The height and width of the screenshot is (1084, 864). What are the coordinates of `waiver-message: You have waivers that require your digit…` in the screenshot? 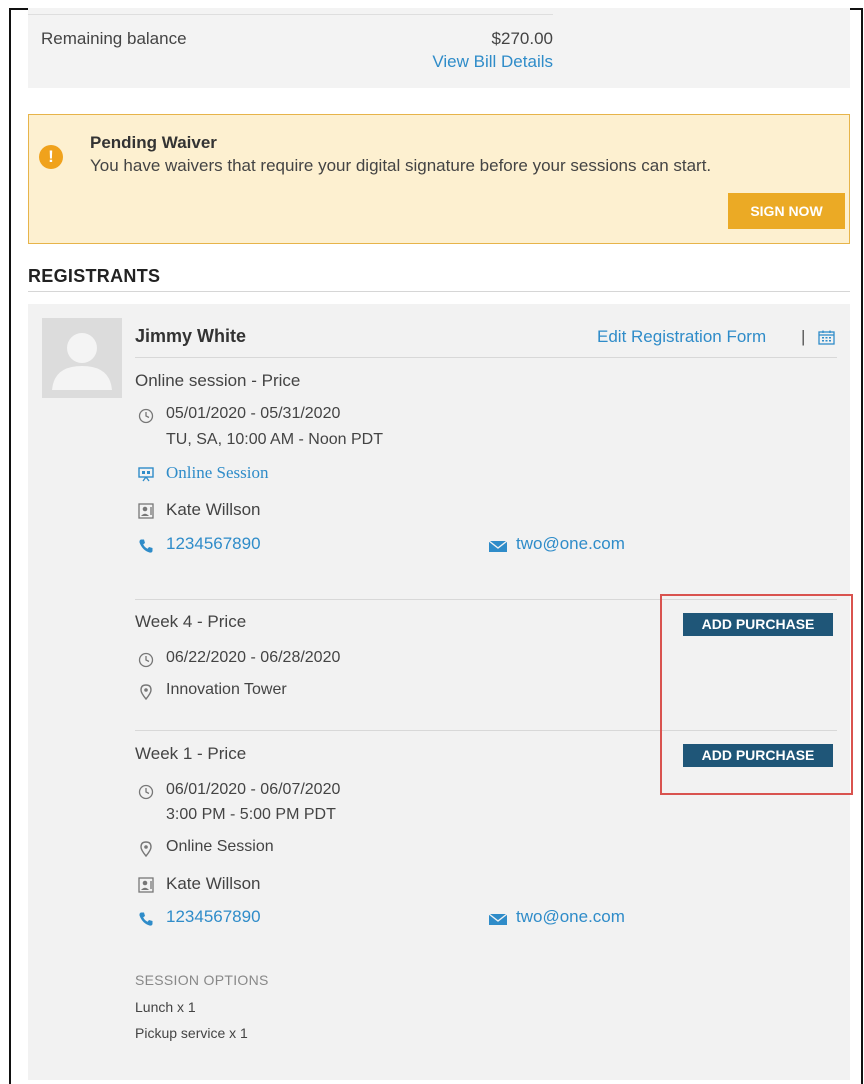 It's located at (401, 165).